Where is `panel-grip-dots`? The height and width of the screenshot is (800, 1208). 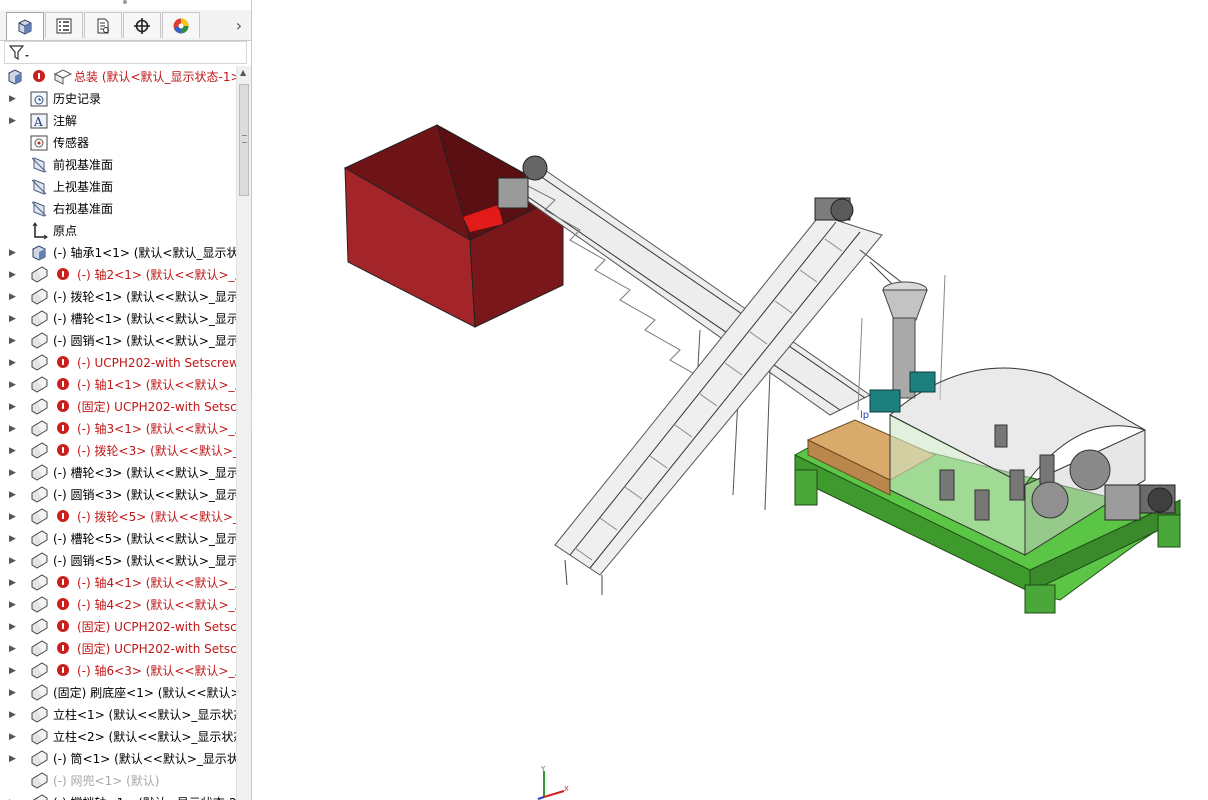 panel-grip-dots is located at coordinates (125, 2).